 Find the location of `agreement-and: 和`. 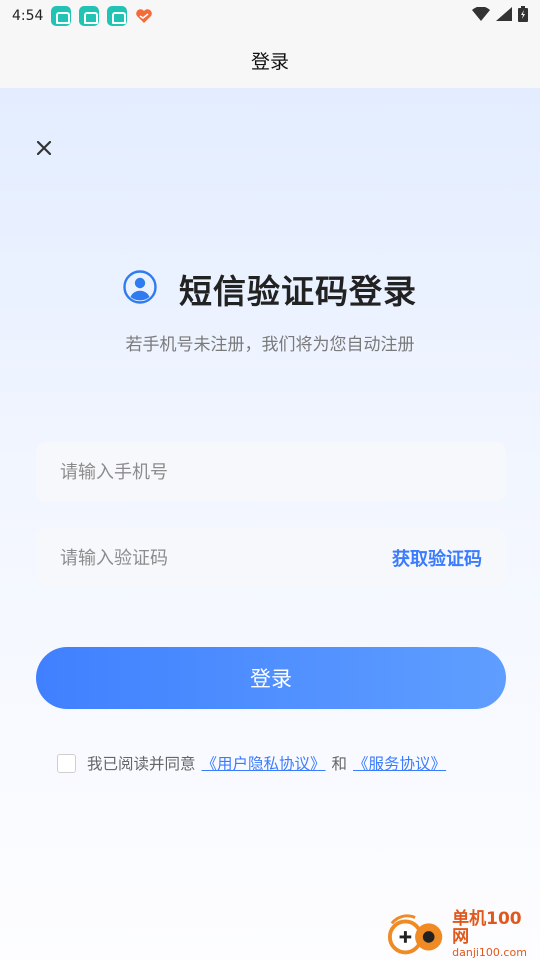

agreement-and: 和 is located at coordinates (339, 764).